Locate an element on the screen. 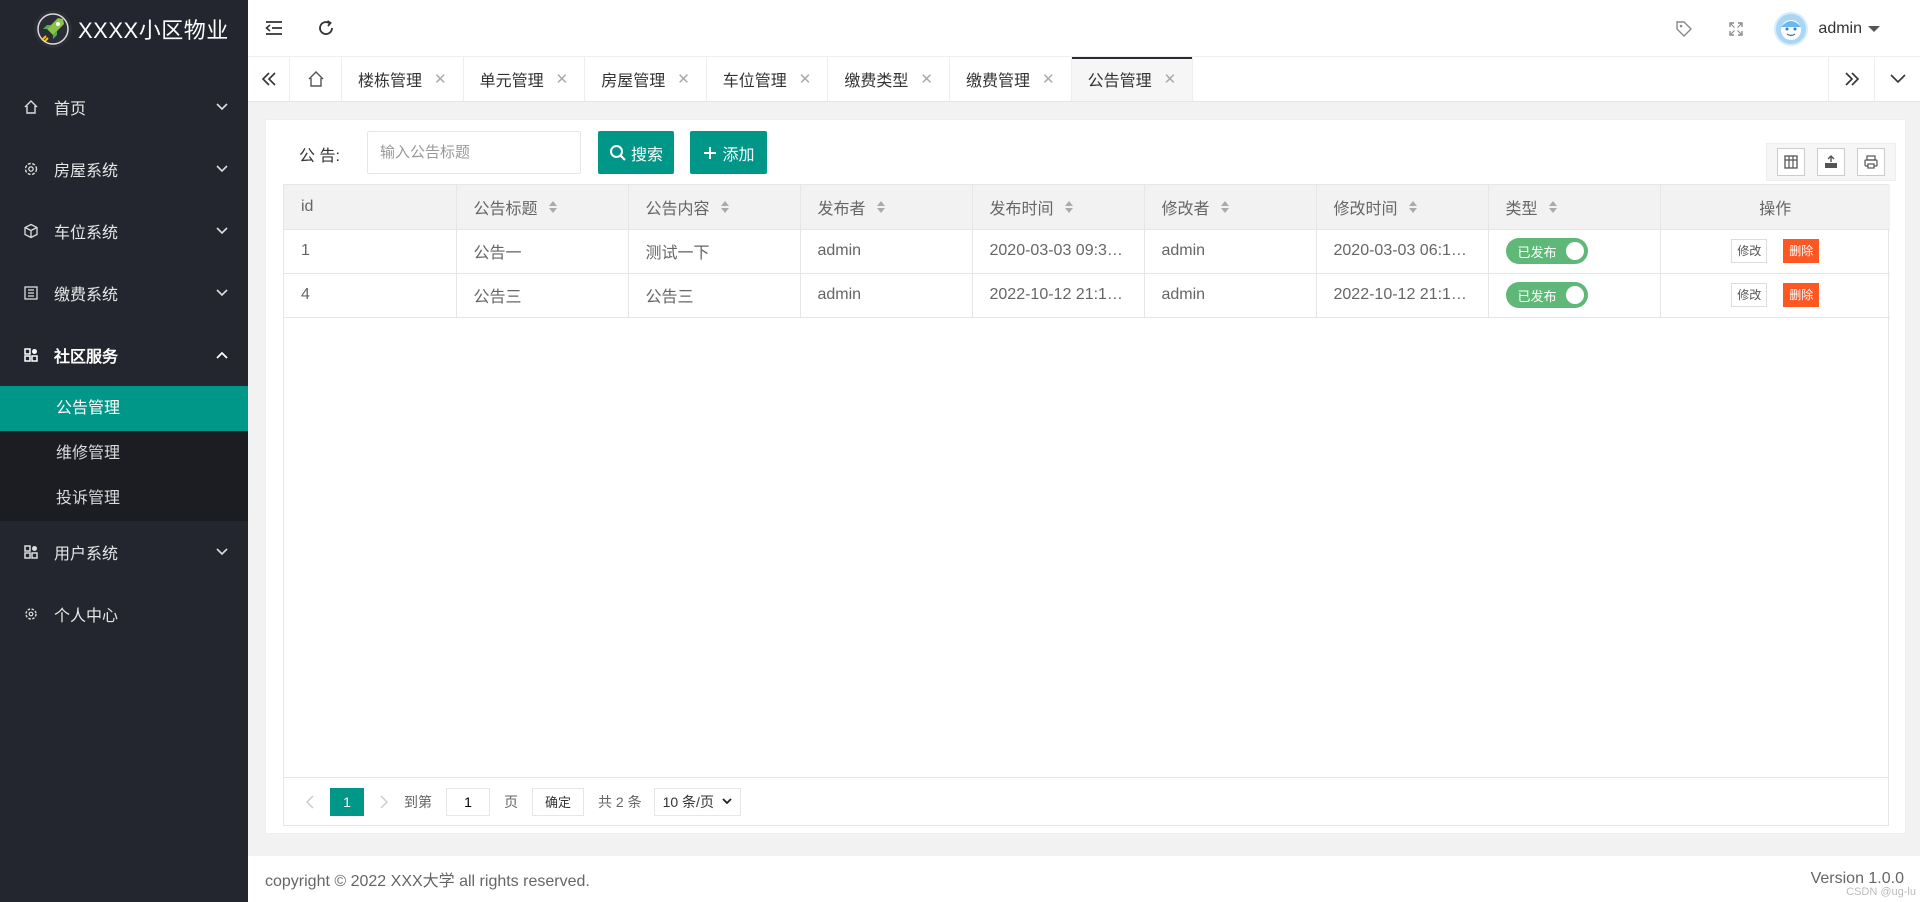 This screenshot has width=1920, height=902. print-button is located at coordinates (1871, 162).